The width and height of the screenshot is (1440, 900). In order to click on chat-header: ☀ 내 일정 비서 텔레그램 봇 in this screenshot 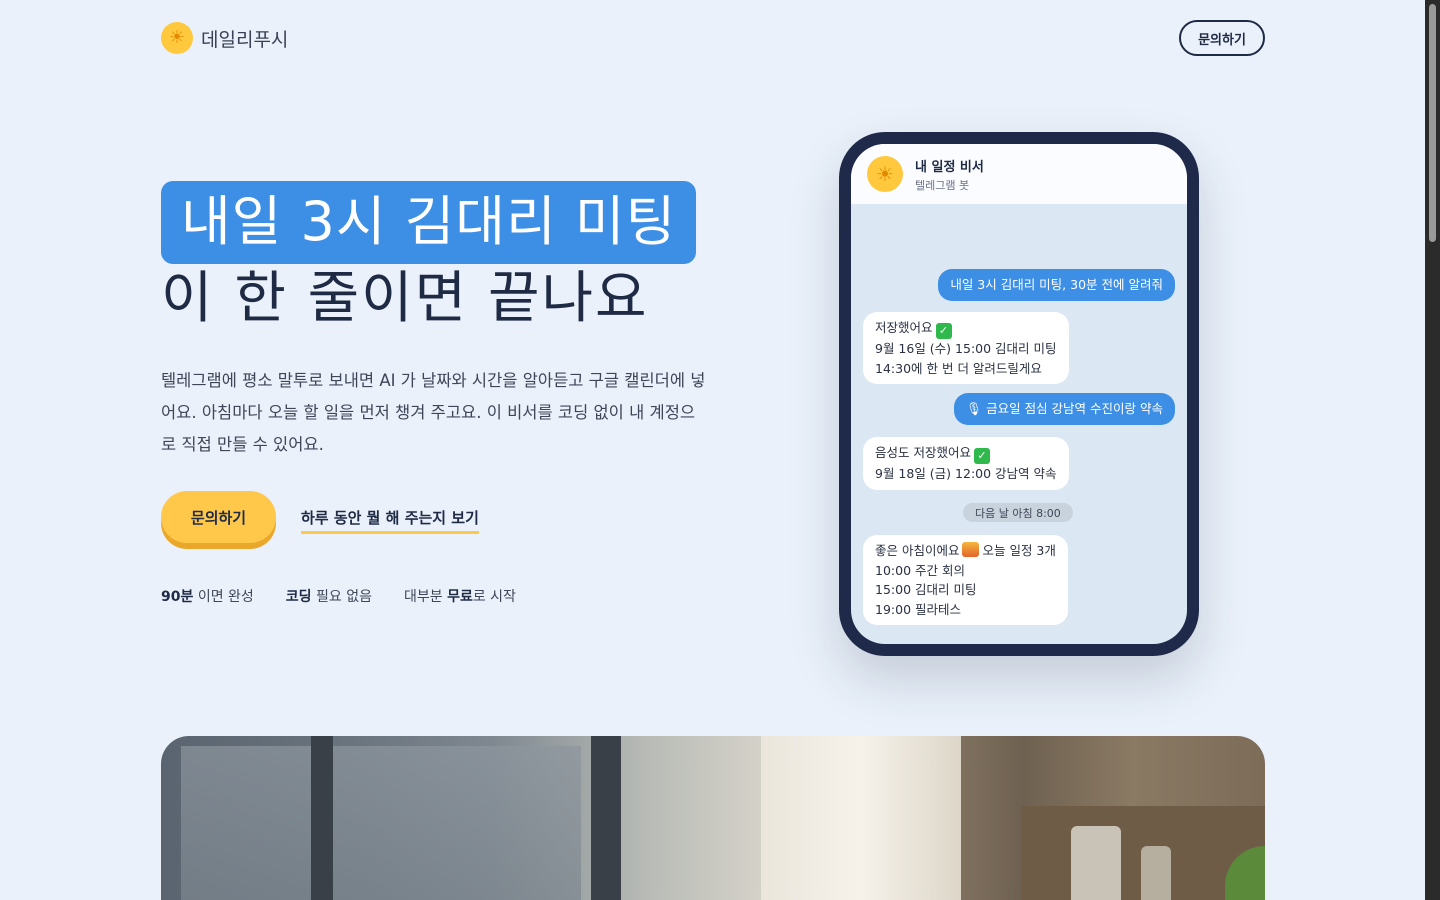, I will do `click(1019, 174)`.